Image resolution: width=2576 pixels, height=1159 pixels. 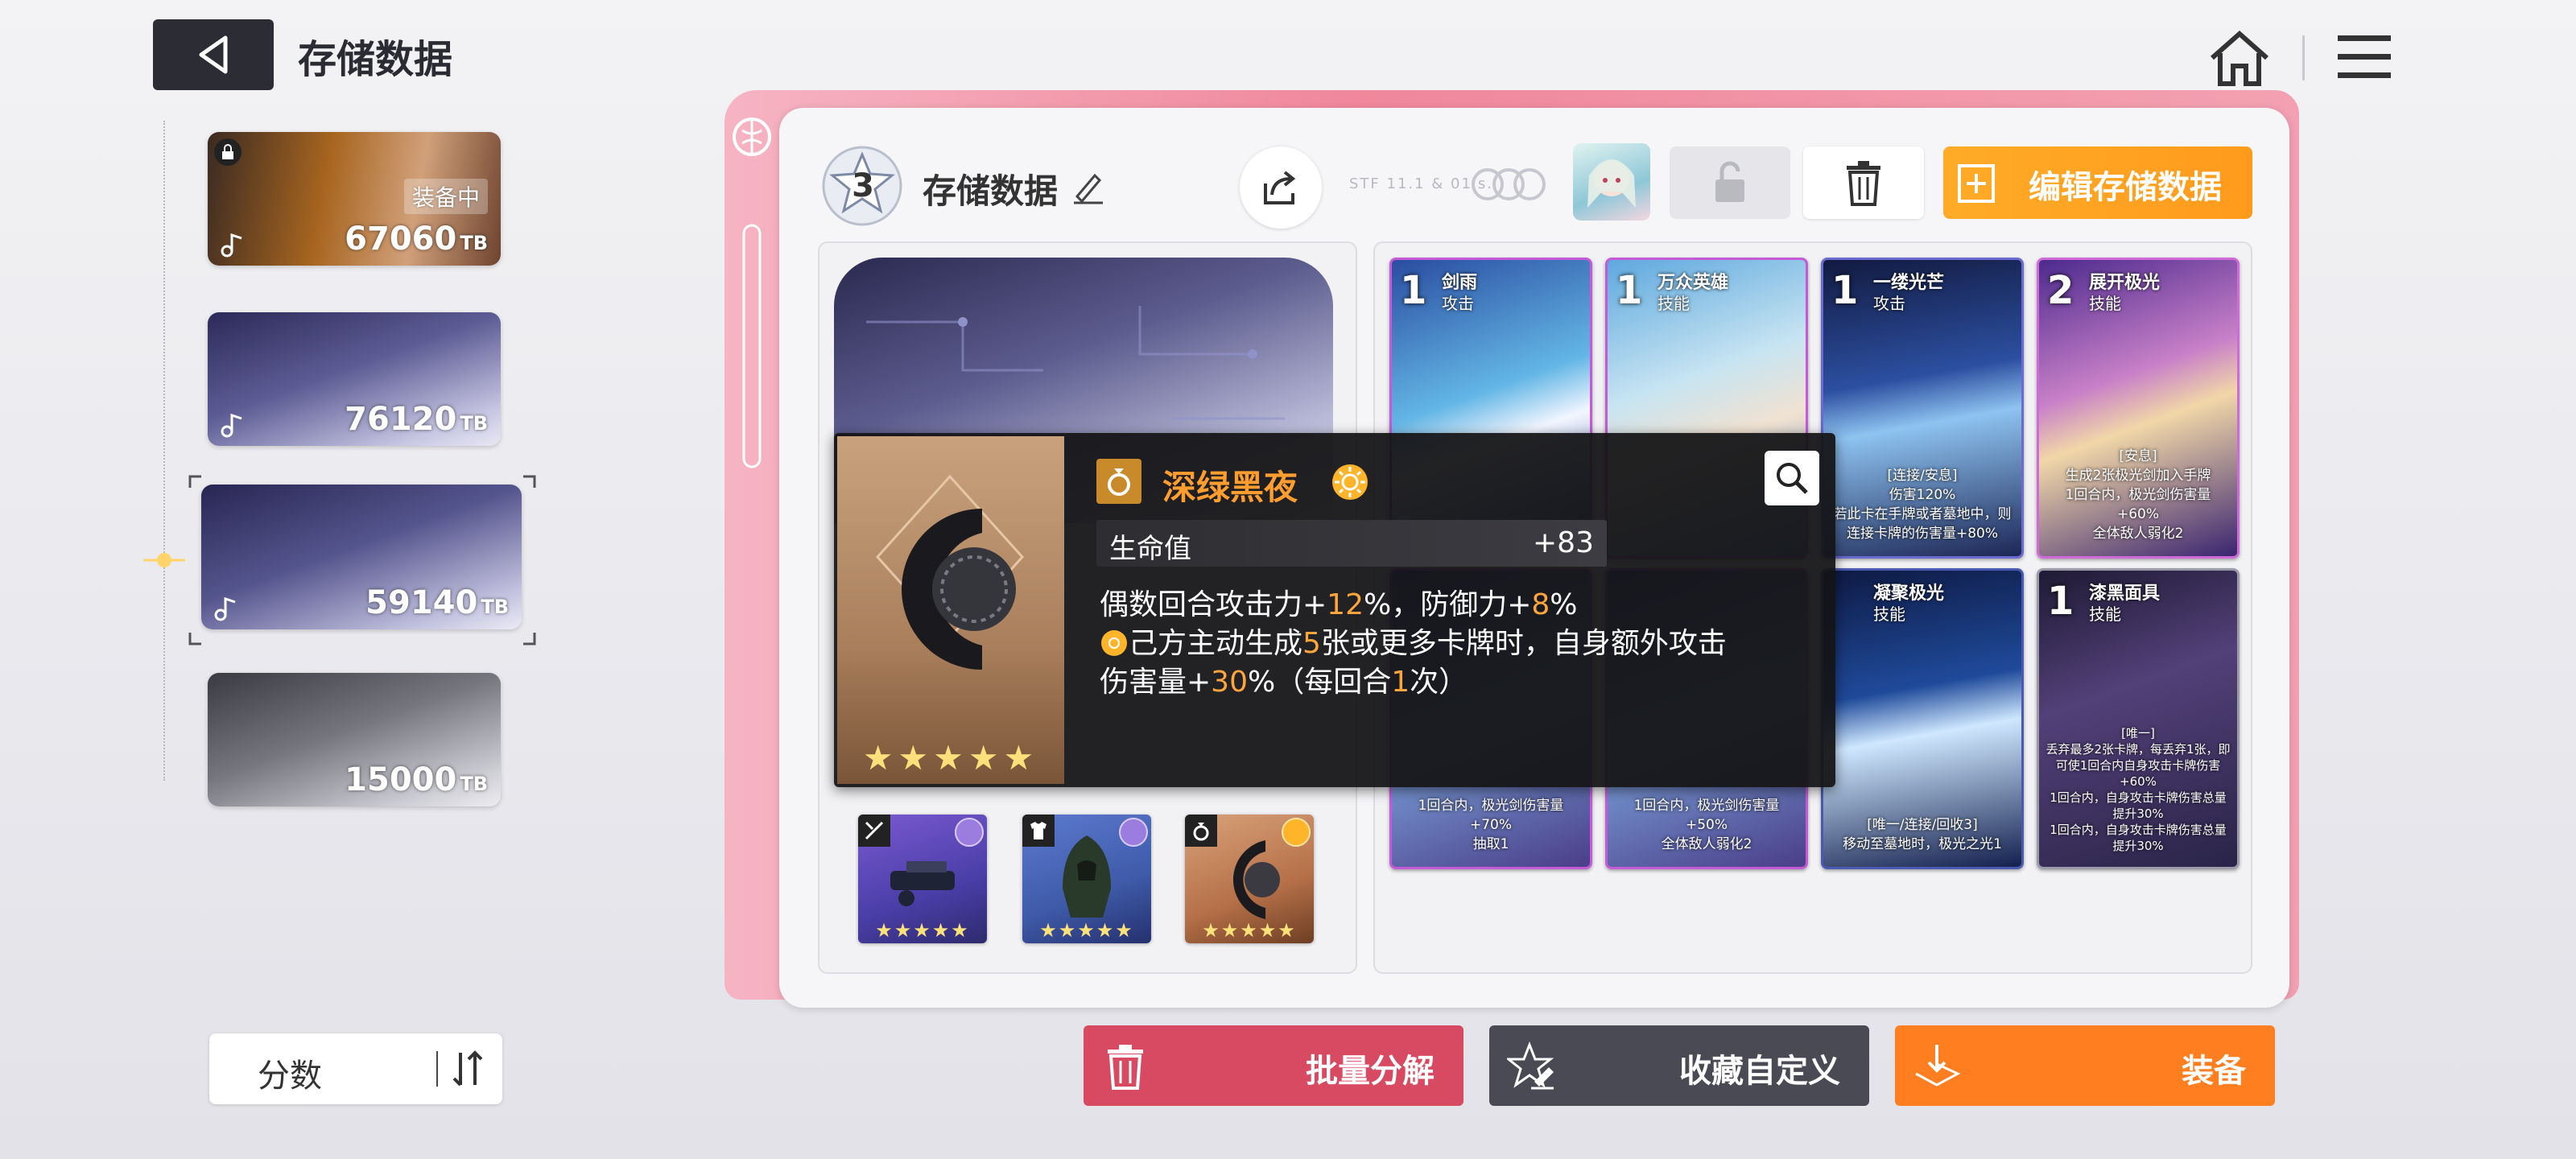 What do you see at coordinates (164, 560) in the screenshot?
I see `selection-marker-icon` at bounding box center [164, 560].